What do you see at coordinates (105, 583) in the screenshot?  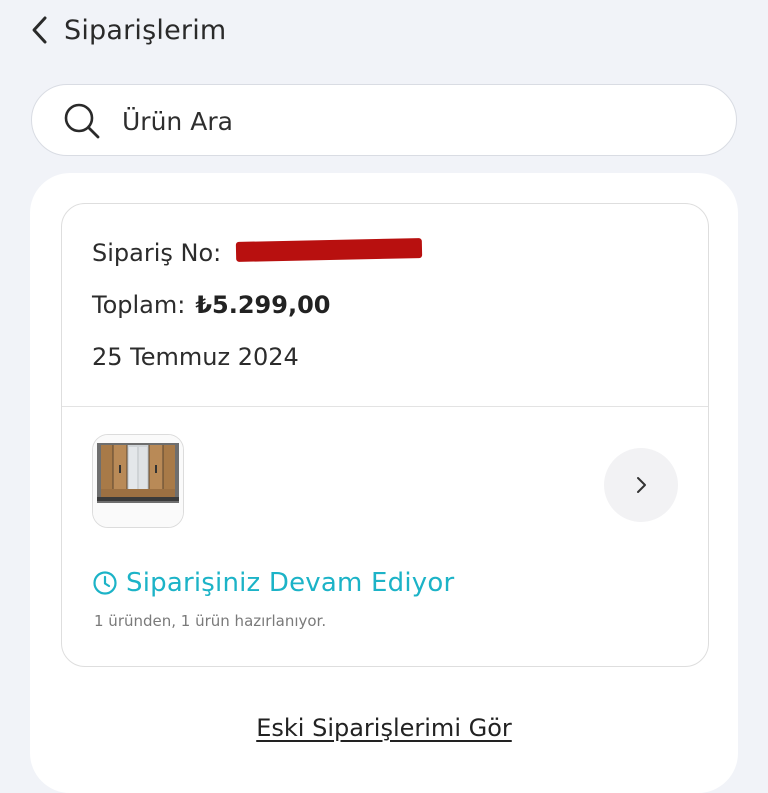 I see `clock-icon` at bounding box center [105, 583].